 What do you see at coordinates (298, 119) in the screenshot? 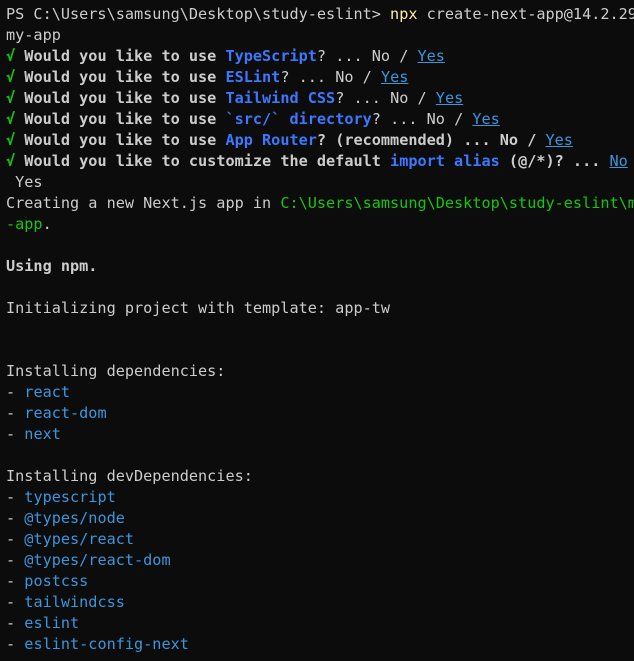
I see `question-key: `src/` directory` at bounding box center [298, 119].